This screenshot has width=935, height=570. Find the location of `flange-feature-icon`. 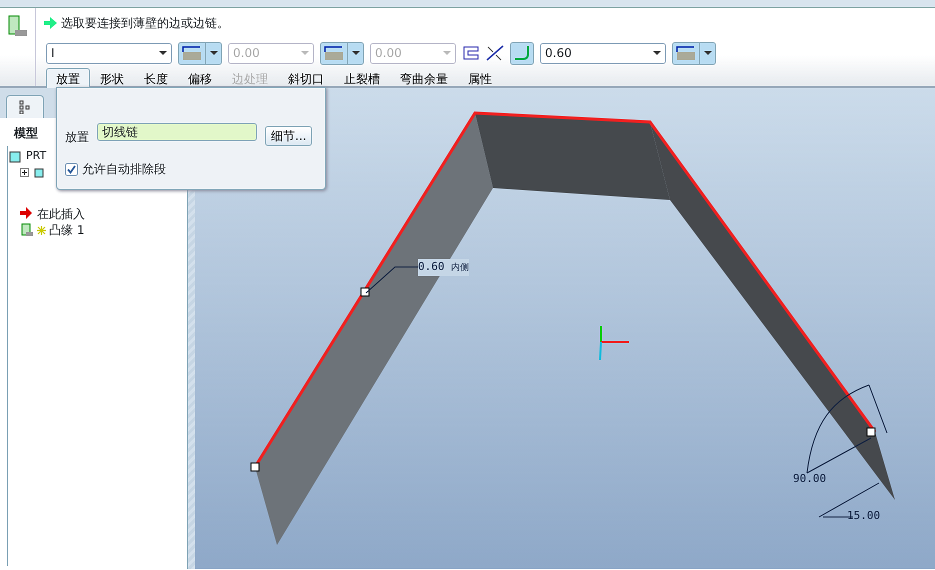

flange-feature-icon is located at coordinates (27, 230).